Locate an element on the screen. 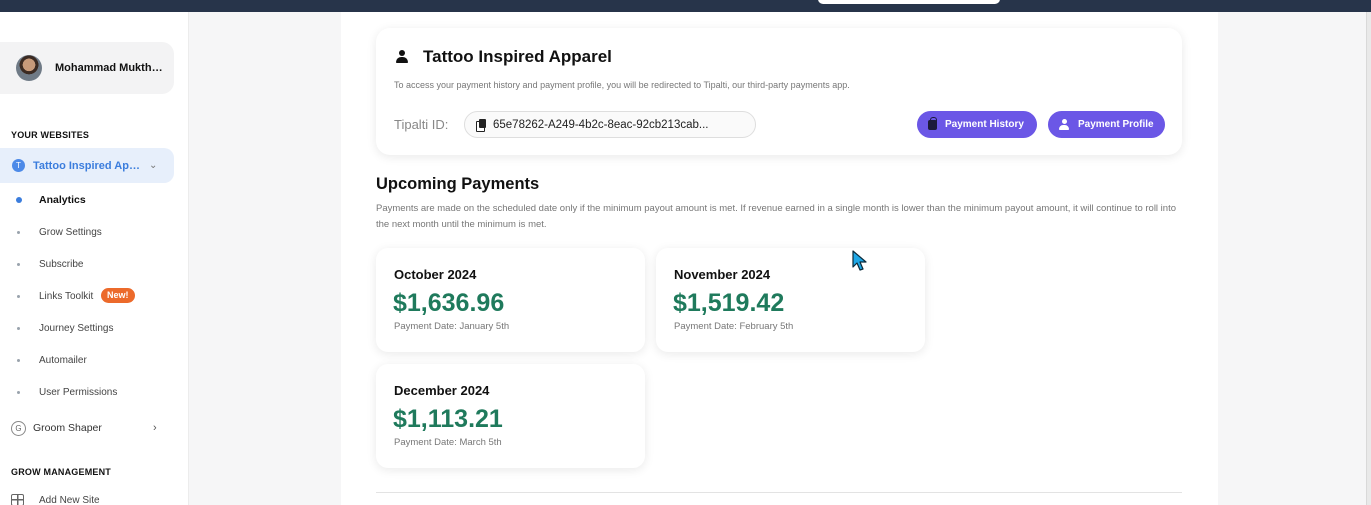 The width and height of the screenshot is (1371, 505). sidebar-item-analytics: Analytics is located at coordinates (87, 200).